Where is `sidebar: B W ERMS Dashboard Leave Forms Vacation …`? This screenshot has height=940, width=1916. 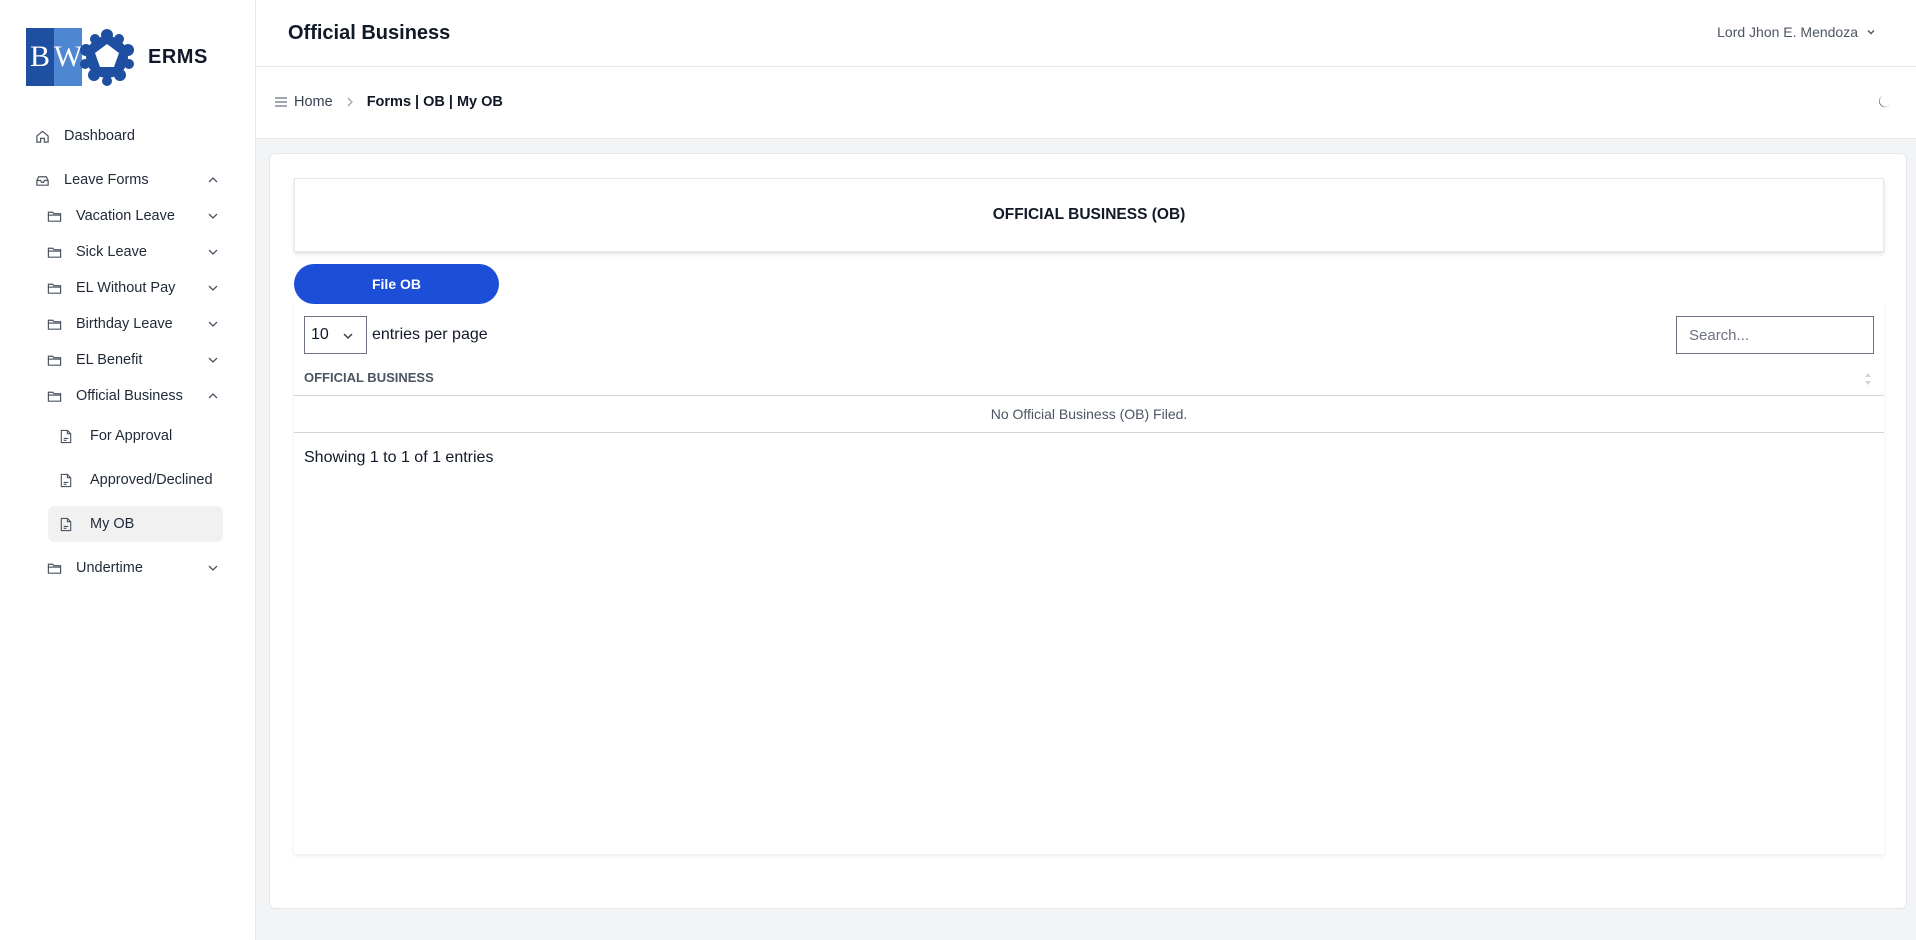
sidebar: B W ERMS Dashboard Leave Forms Vacation … is located at coordinates (128, 470).